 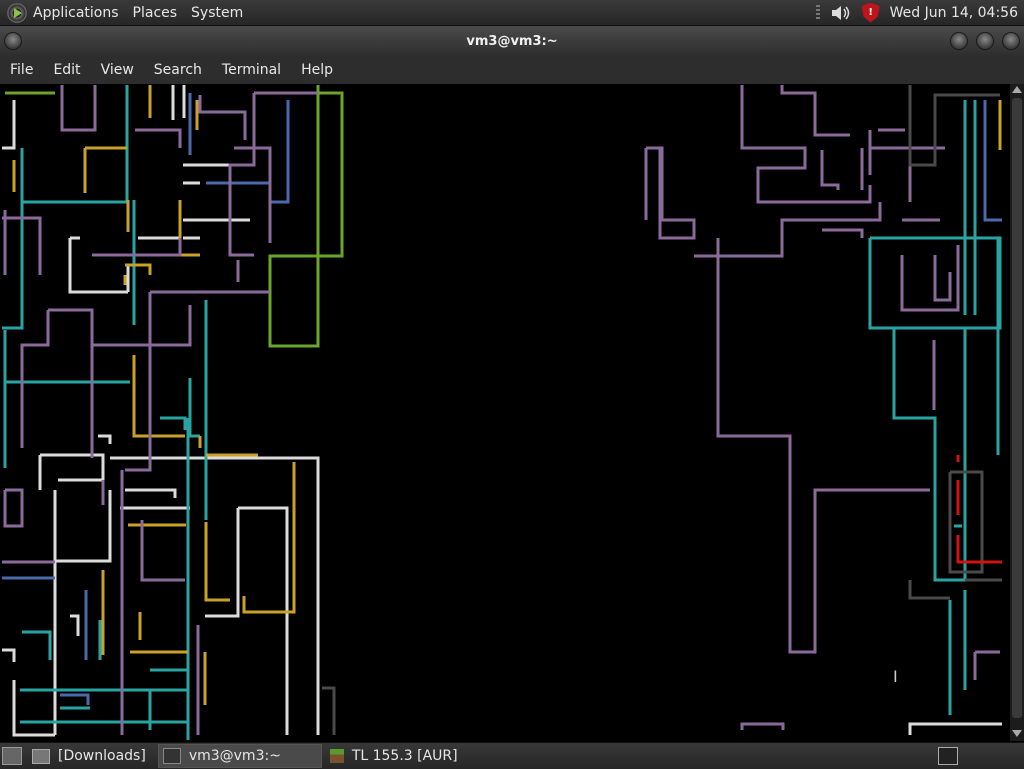 What do you see at coordinates (117, 70) in the screenshot?
I see `menu-view: View` at bounding box center [117, 70].